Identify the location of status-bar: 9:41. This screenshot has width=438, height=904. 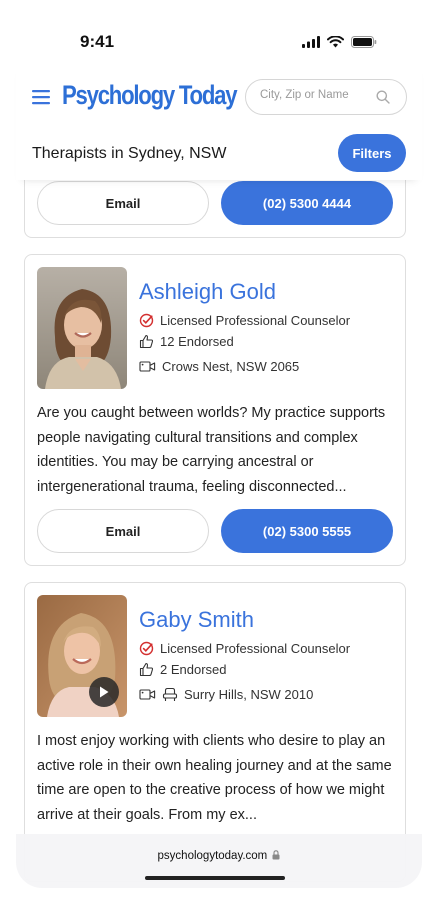
(219, 31).